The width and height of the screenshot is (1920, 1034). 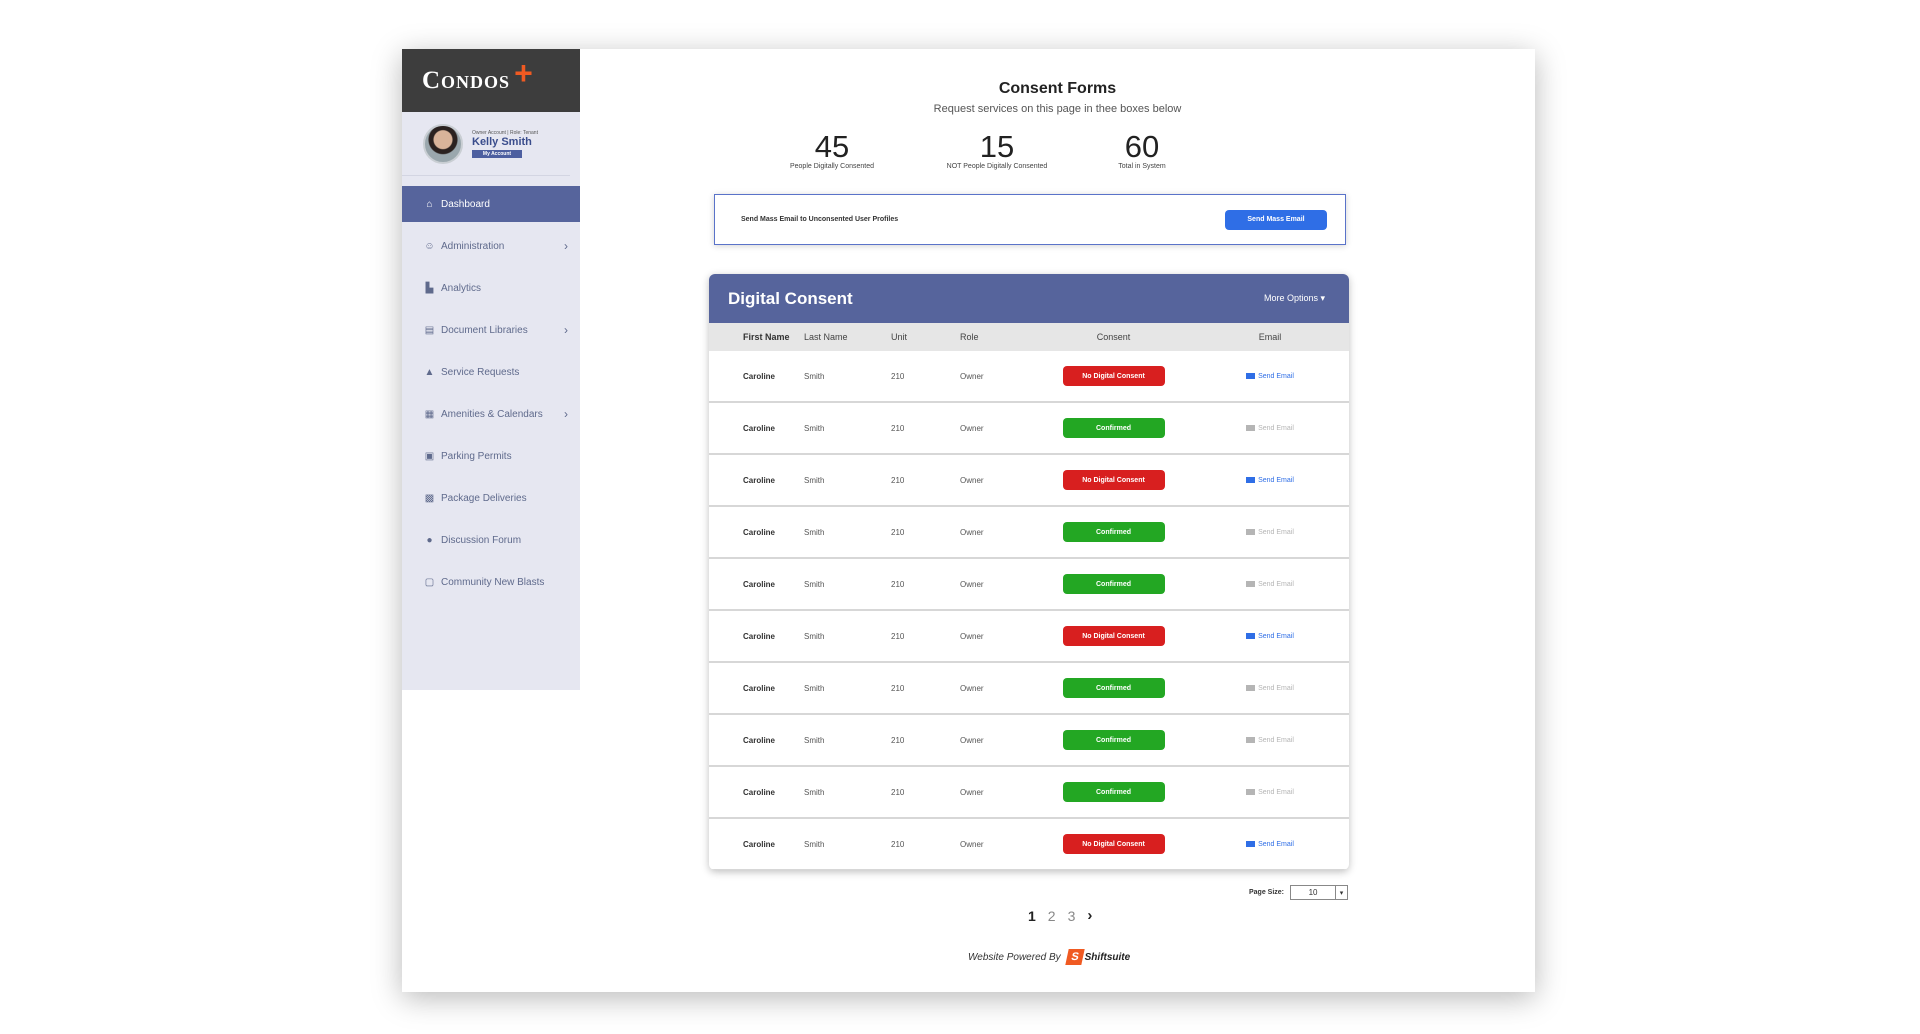 What do you see at coordinates (1057, 88) in the screenshot?
I see `page-title: Consent Forms` at bounding box center [1057, 88].